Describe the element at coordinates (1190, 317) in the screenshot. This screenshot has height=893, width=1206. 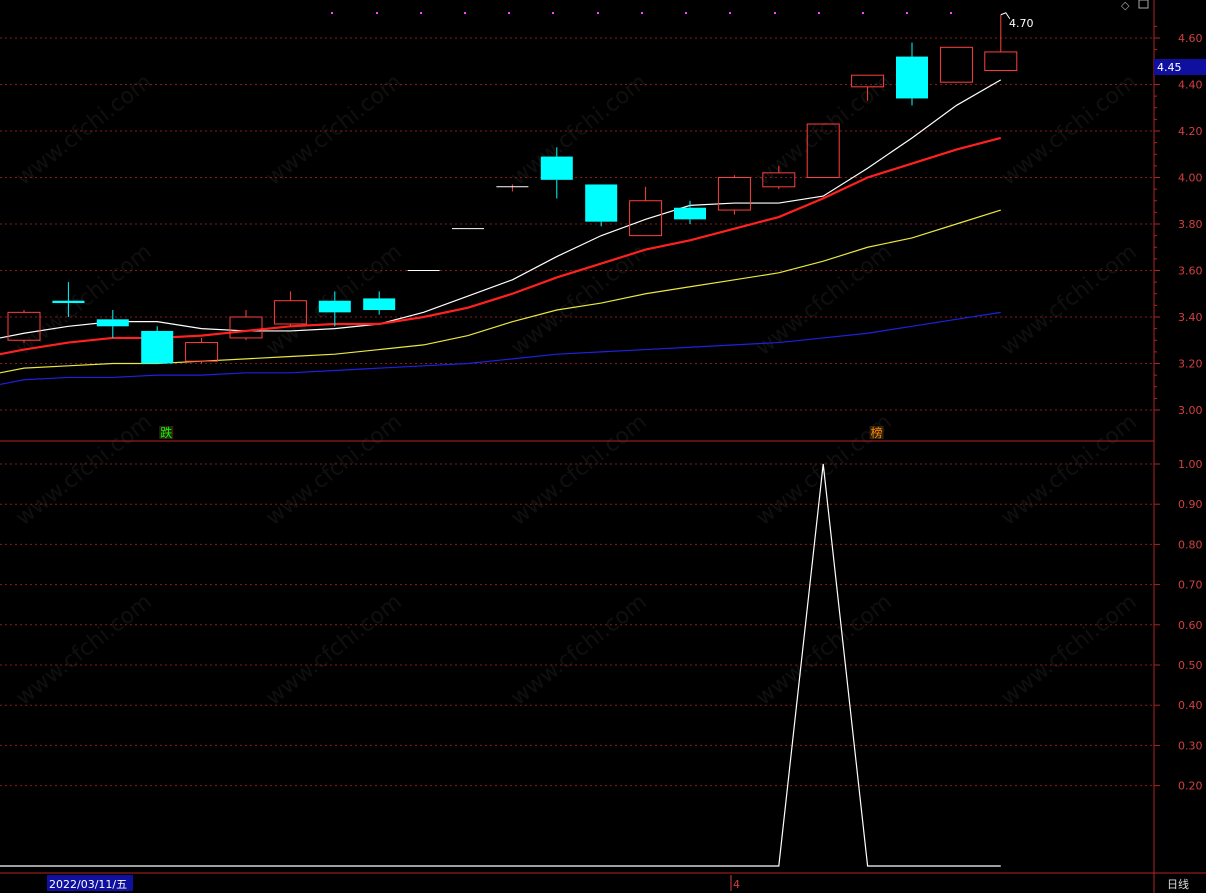
I see `price-tick-label: 3.40` at that location.